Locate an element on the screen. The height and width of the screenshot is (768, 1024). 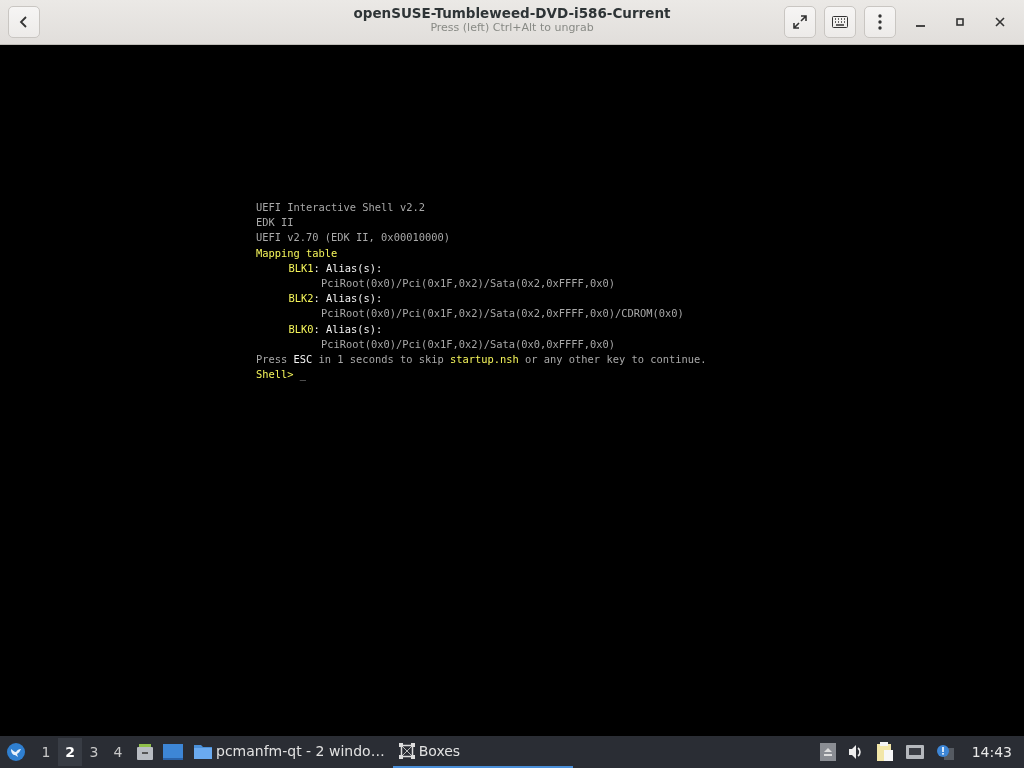
back-button is located at coordinates (24, 22).